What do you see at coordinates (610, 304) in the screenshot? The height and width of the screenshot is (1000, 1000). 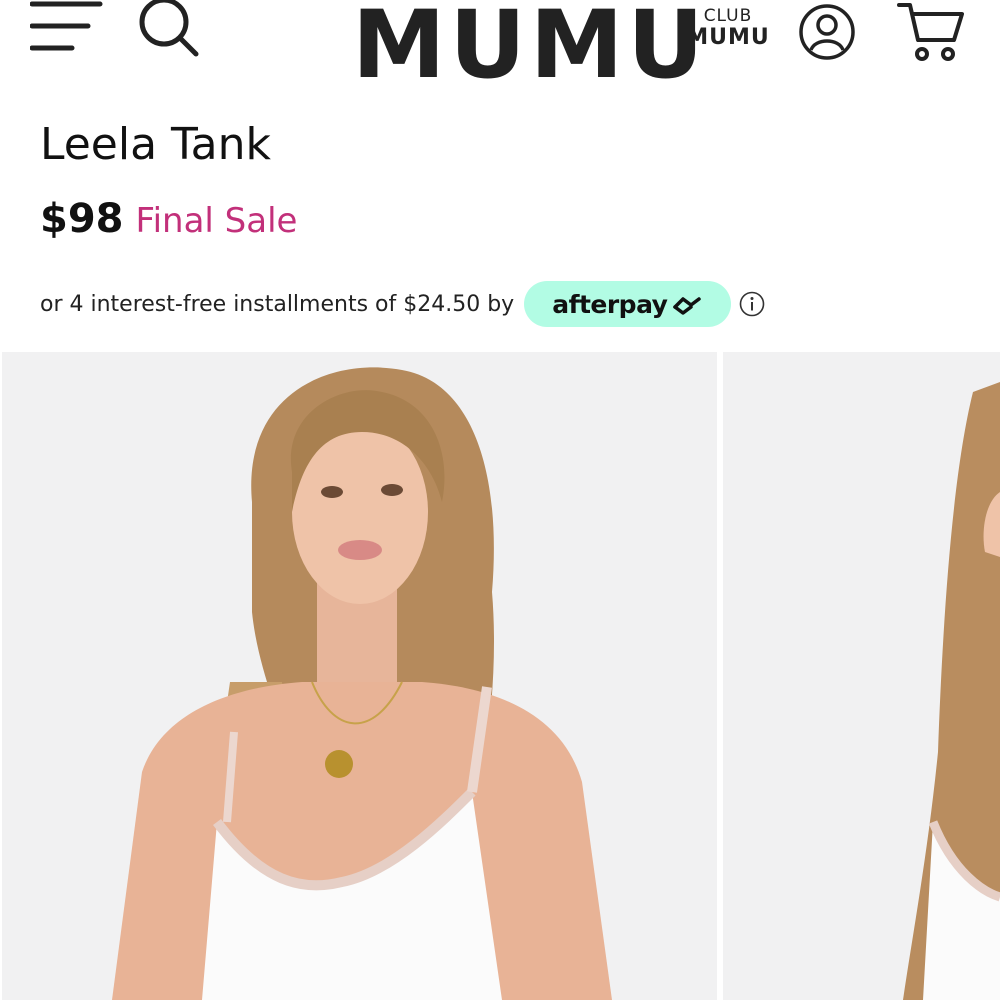 I see `afterpay-wordmark: afterpay` at bounding box center [610, 304].